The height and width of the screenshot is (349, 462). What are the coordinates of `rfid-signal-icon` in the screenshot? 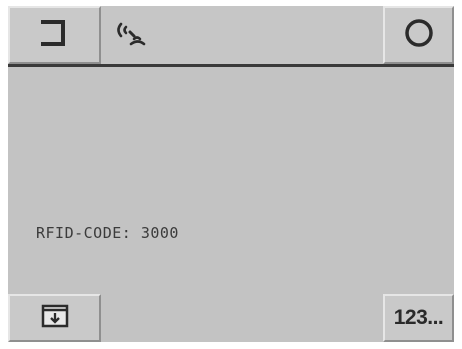 It's located at (130, 35).